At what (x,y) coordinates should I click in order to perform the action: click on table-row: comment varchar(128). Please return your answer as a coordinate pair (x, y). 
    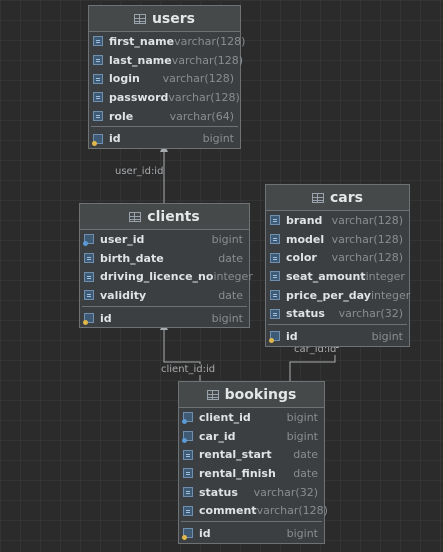
    Looking at the image, I should click on (253, 510).